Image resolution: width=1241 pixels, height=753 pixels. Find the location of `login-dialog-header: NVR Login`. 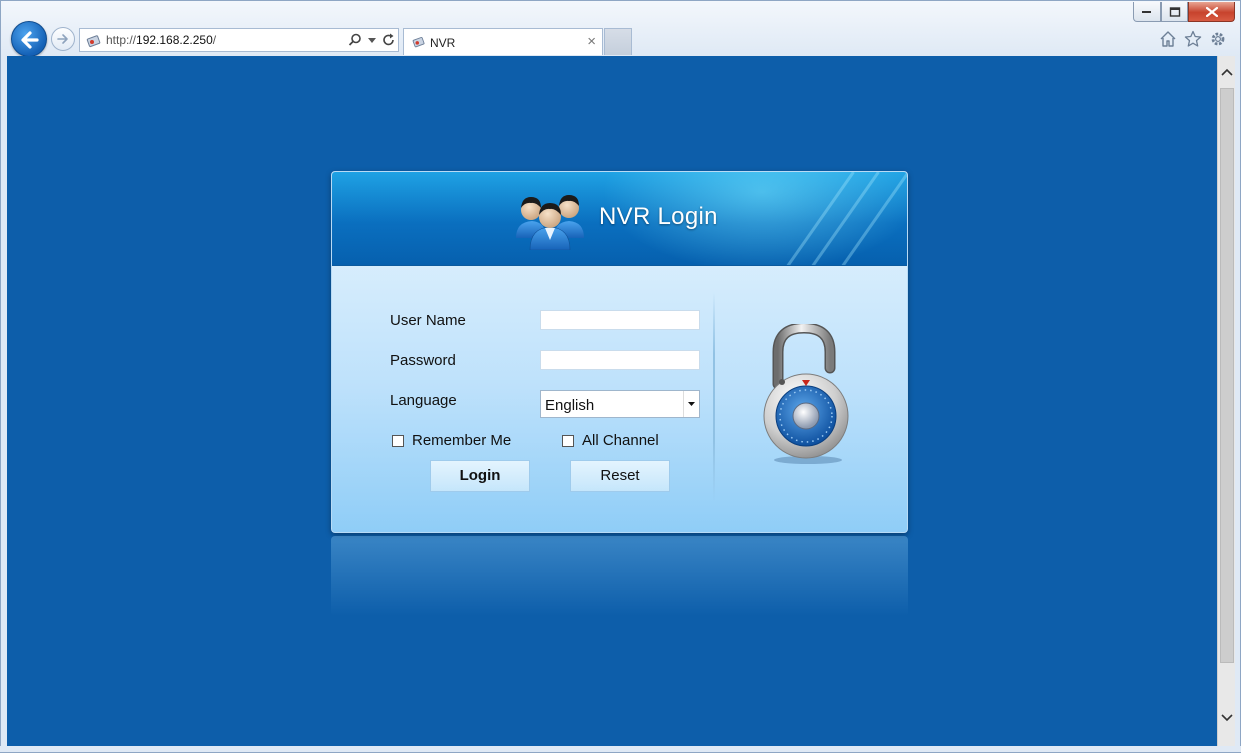

login-dialog-header: NVR Login is located at coordinates (619, 219).